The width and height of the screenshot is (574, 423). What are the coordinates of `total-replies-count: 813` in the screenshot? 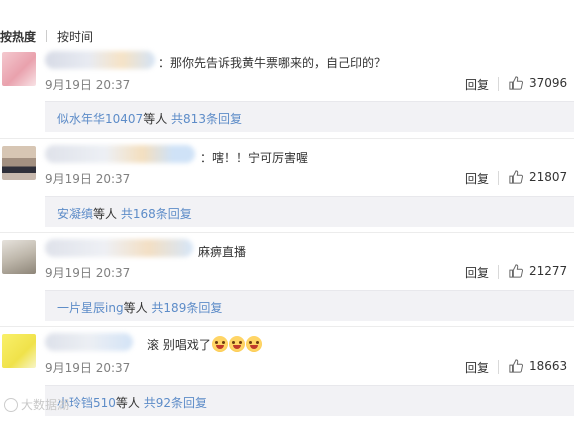 It's located at (194, 119).